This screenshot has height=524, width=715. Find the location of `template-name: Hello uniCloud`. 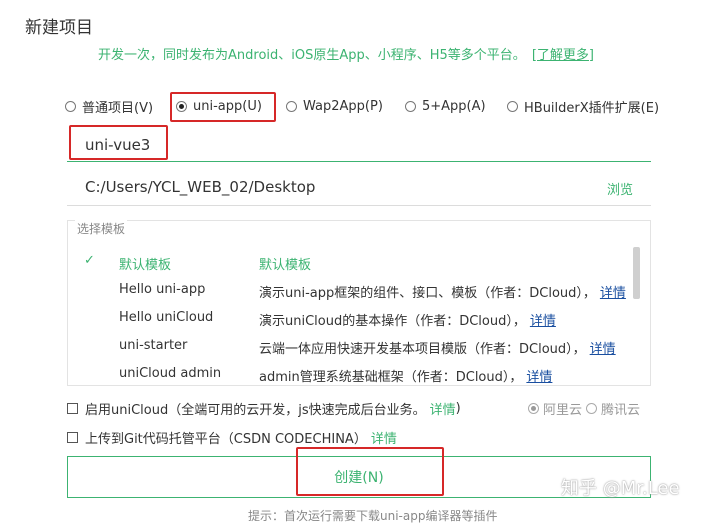

template-name: Hello uniCloud is located at coordinates (166, 317).